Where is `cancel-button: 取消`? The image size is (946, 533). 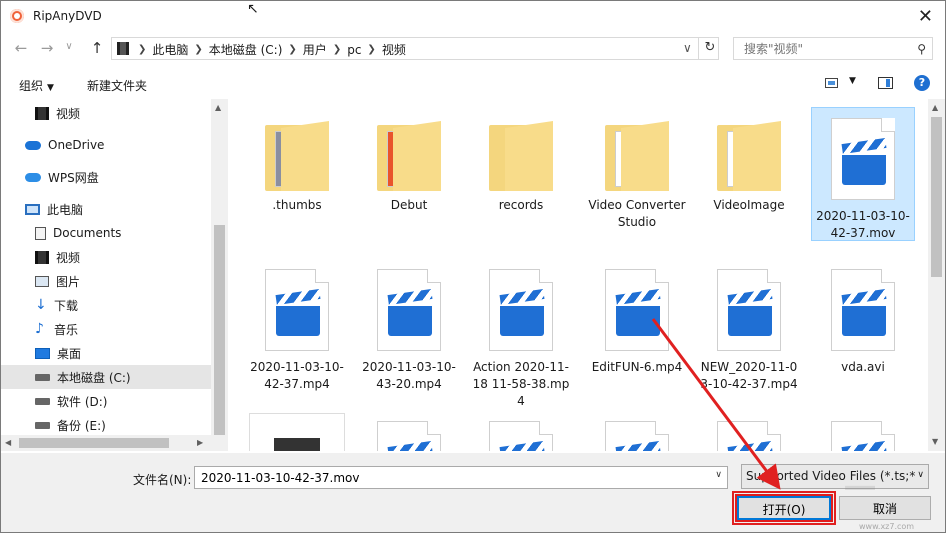 cancel-button: 取消 is located at coordinates (885, 508).